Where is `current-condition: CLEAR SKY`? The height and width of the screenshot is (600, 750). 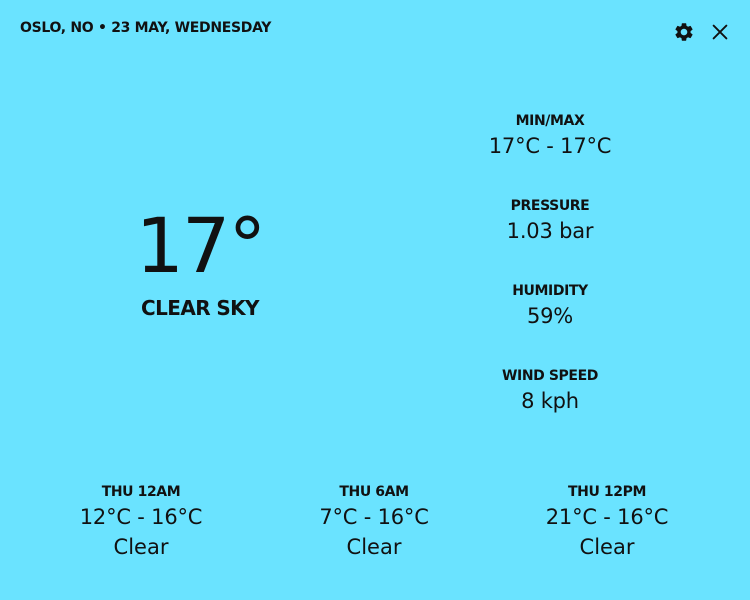 current-condition: CLEAR SKY is located at coordinates (200, 308).